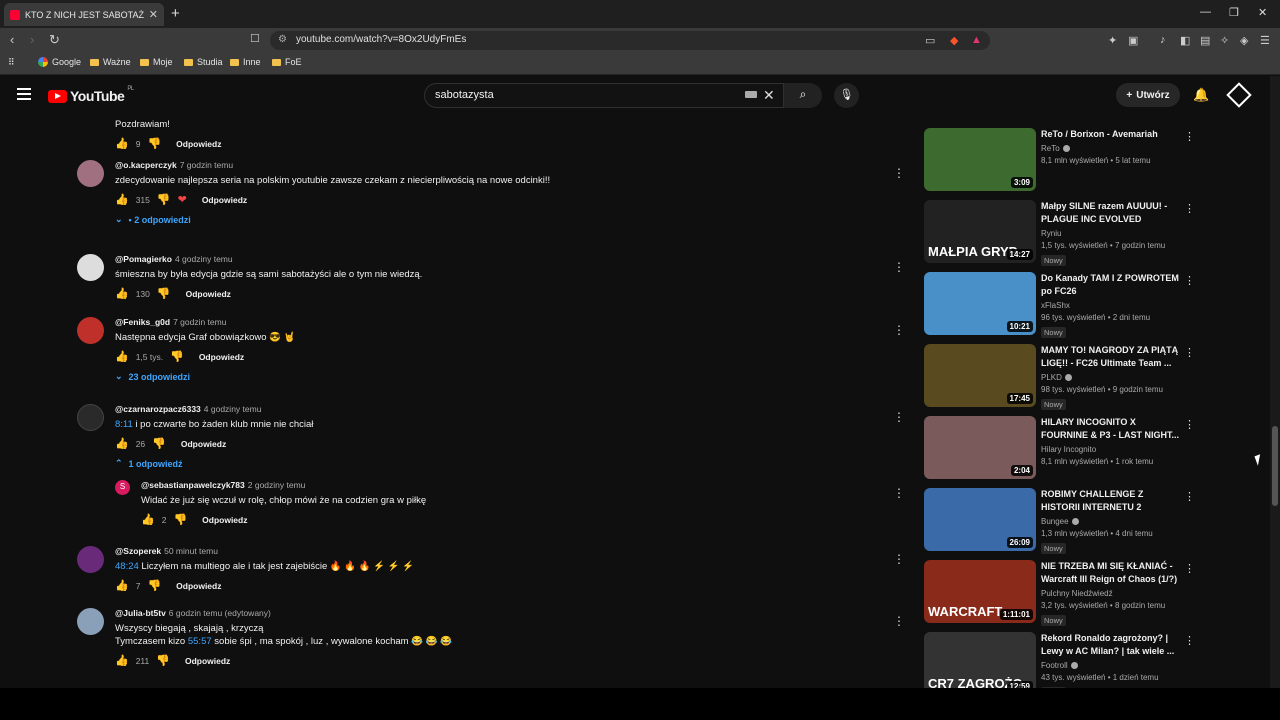 This screenshot has height=720, width=1280. What do you see at coordinates (954, 40) in the screenshot?
I see `brave-shield-icon: ◆` at bounding box center [954, 40].